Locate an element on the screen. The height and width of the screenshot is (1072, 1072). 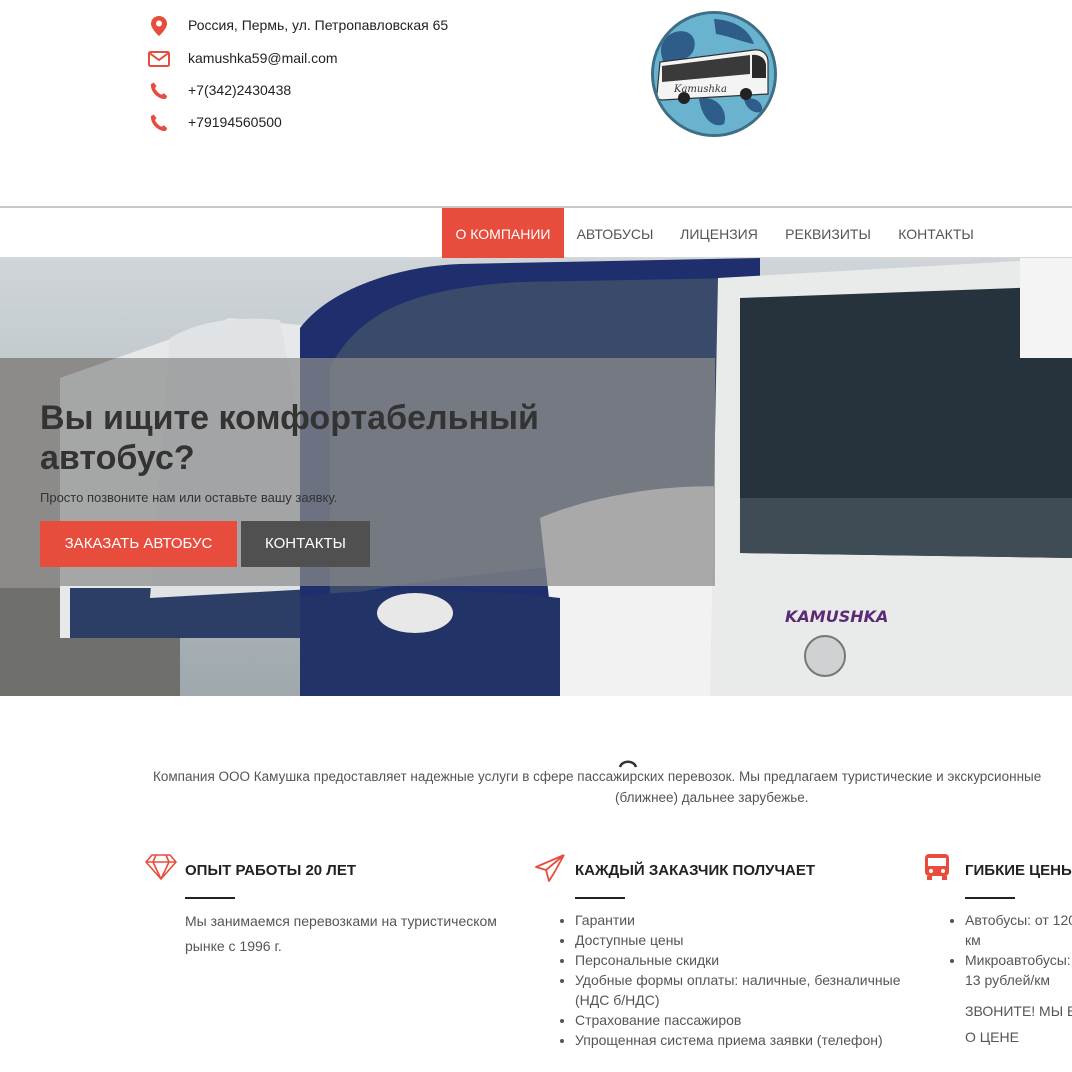
contacts-button: КОНТАКТЫ is located at coordinates (305, 544).